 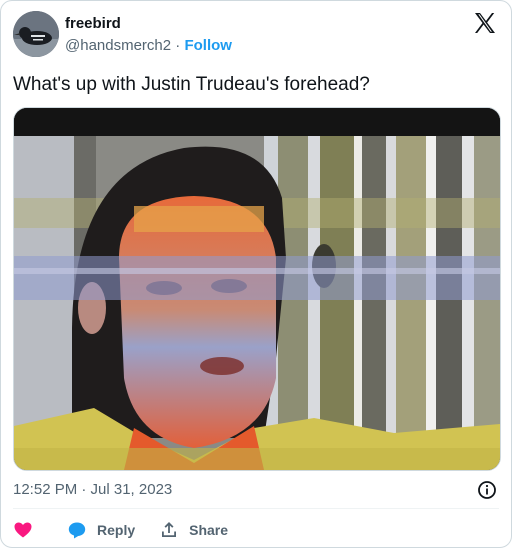 What do you see at coordinates (77, 530) in the screenshot?
I see `reply-icon` at bounding box center [77, 530].